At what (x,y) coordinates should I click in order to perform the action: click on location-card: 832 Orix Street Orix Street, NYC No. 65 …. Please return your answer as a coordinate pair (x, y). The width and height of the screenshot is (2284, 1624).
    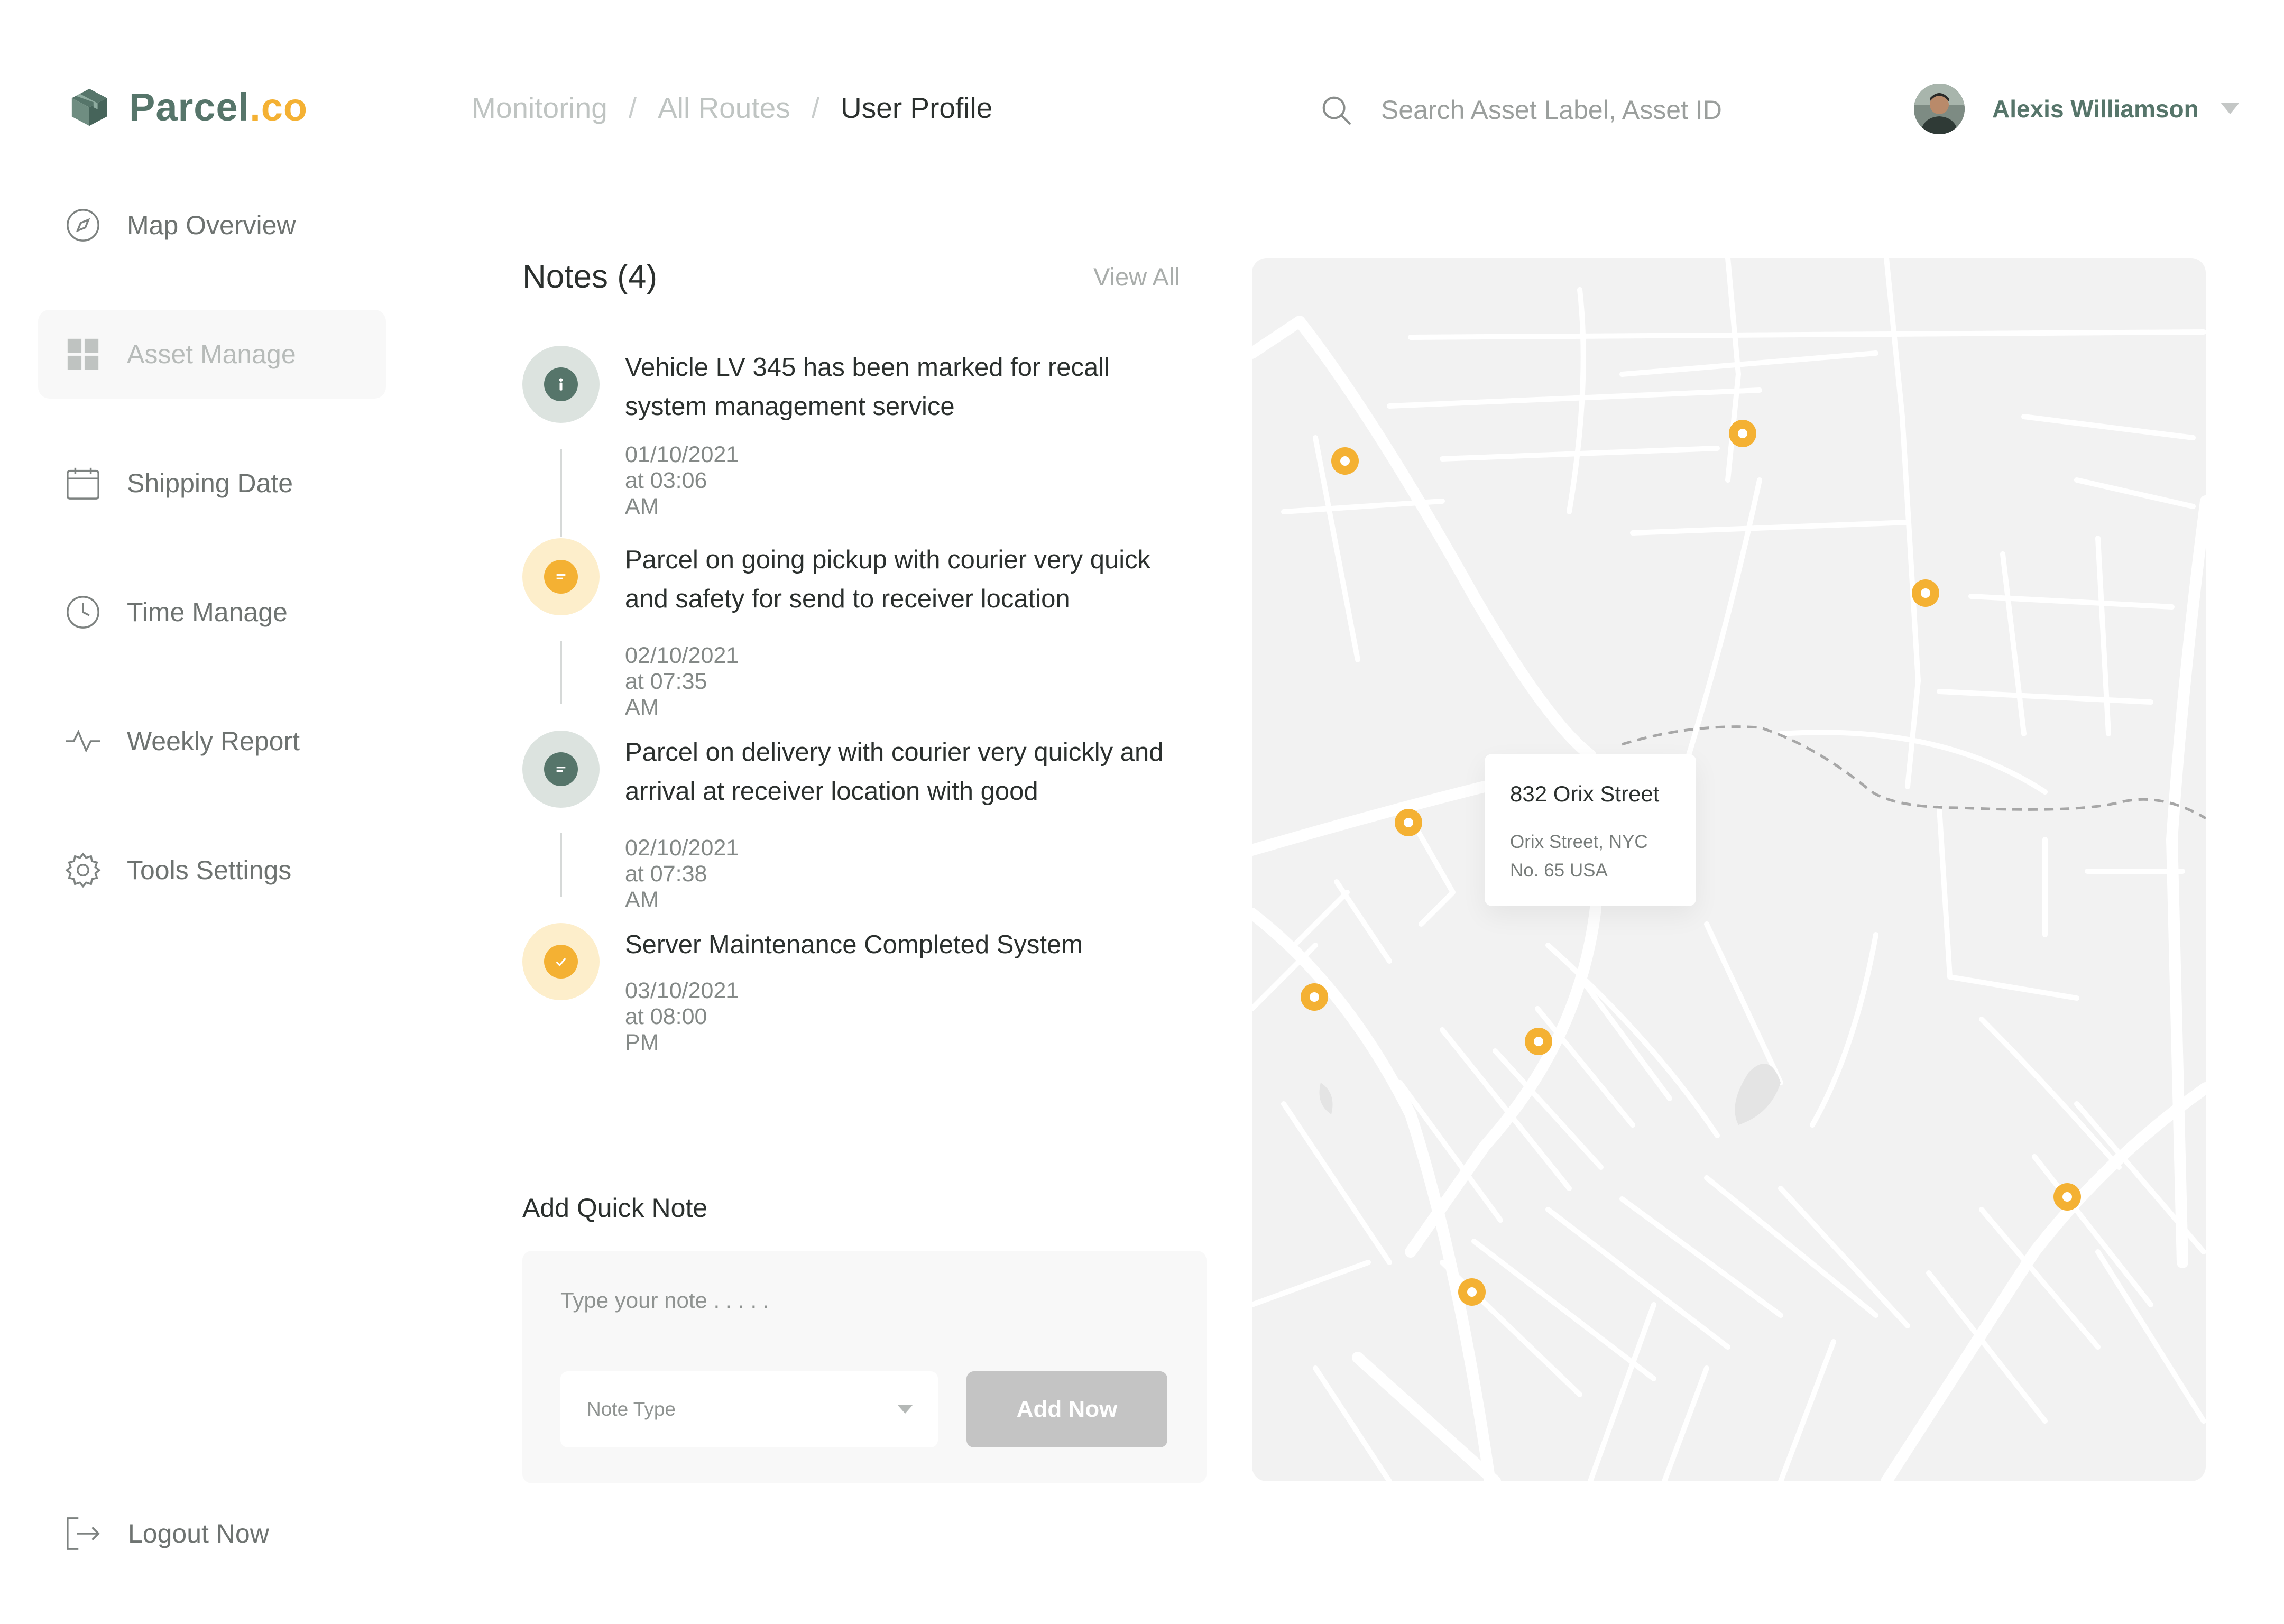
    Looking at the image, I should click on (1590, 830).